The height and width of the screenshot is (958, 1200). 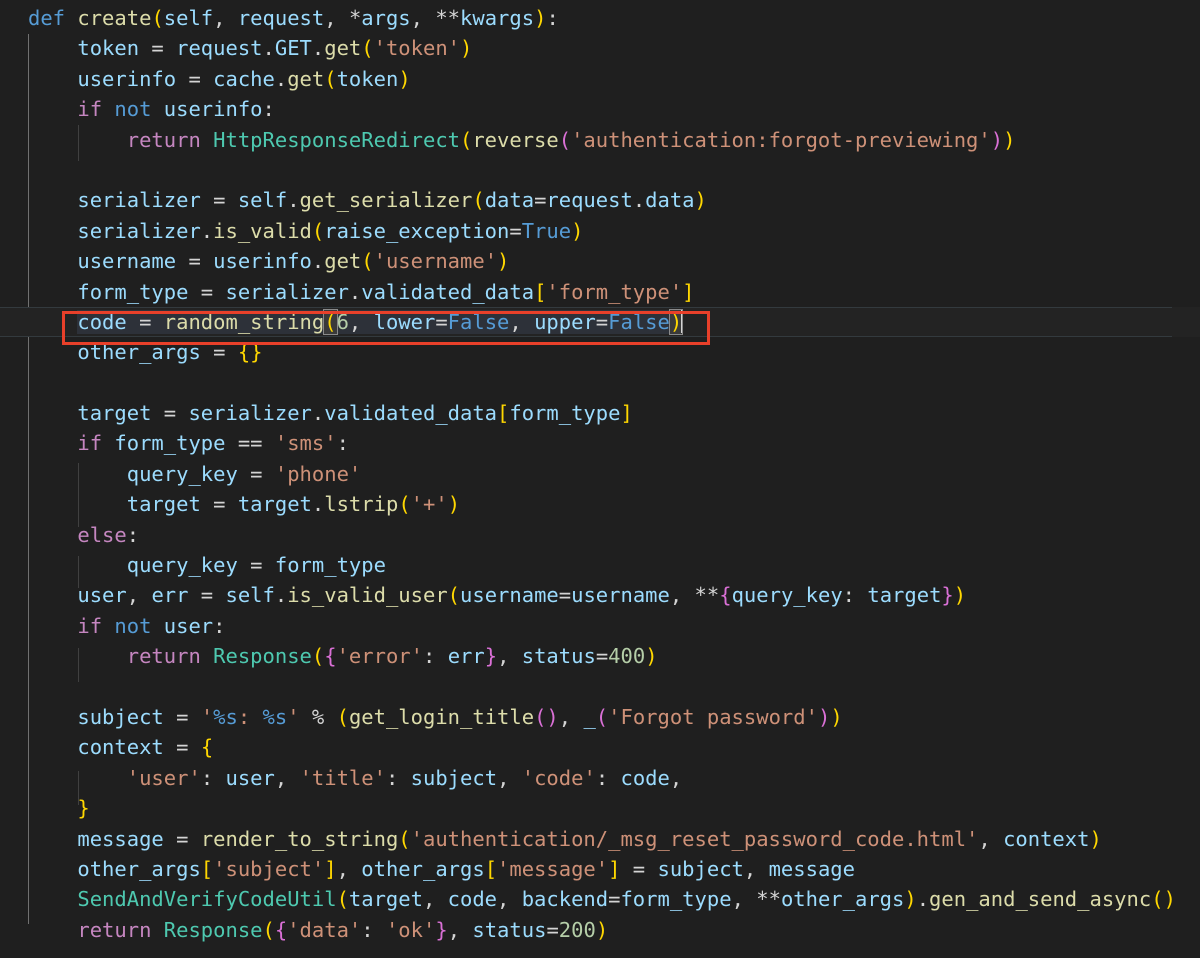 What do you see at coordinates (600, 261) in the screenshot?
I see `code-line: username = userinfo.get('username')` at bounding box center [600, 261].